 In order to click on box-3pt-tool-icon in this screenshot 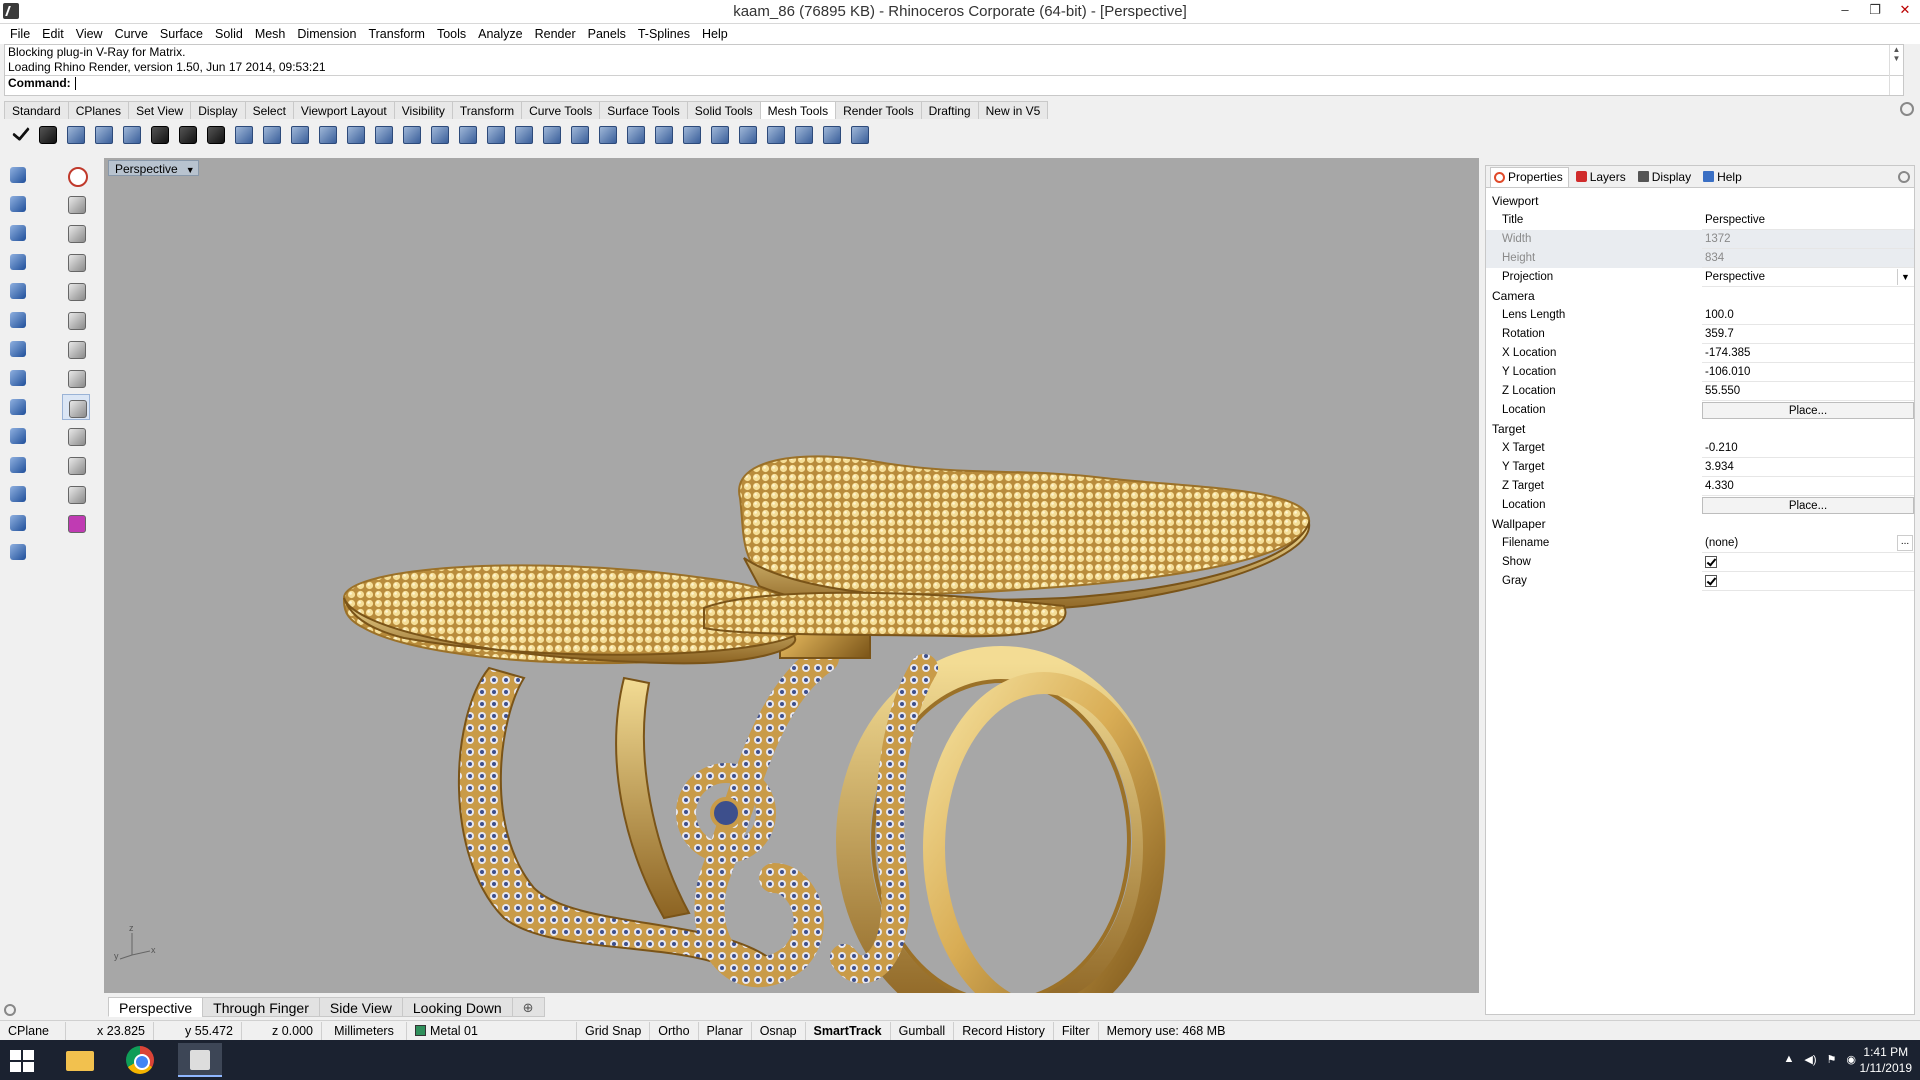, I will do `click(76, 349)`.